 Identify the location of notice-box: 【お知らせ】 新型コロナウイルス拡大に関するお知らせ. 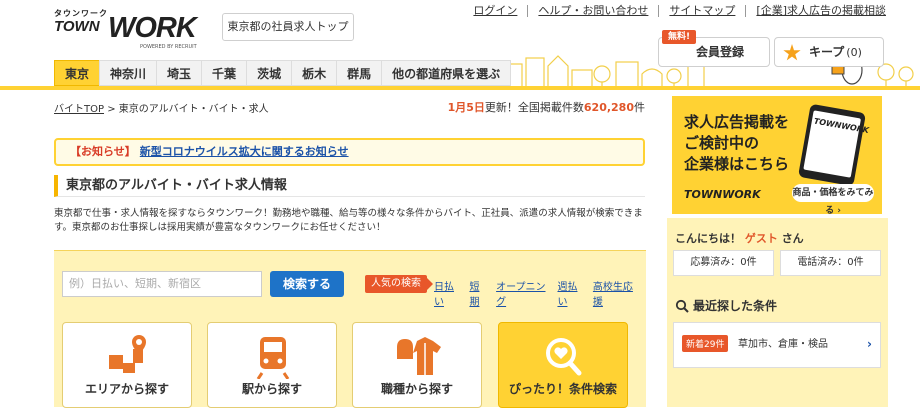
(349, 152).